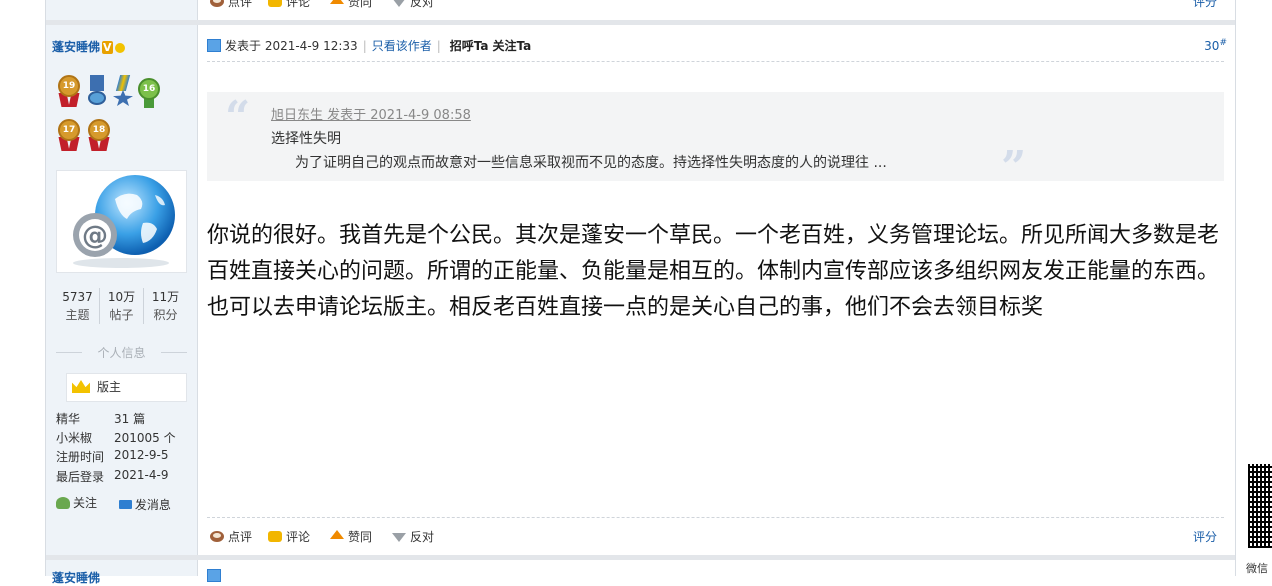  I want to click on role-badge: 版主, so click(126, 387).